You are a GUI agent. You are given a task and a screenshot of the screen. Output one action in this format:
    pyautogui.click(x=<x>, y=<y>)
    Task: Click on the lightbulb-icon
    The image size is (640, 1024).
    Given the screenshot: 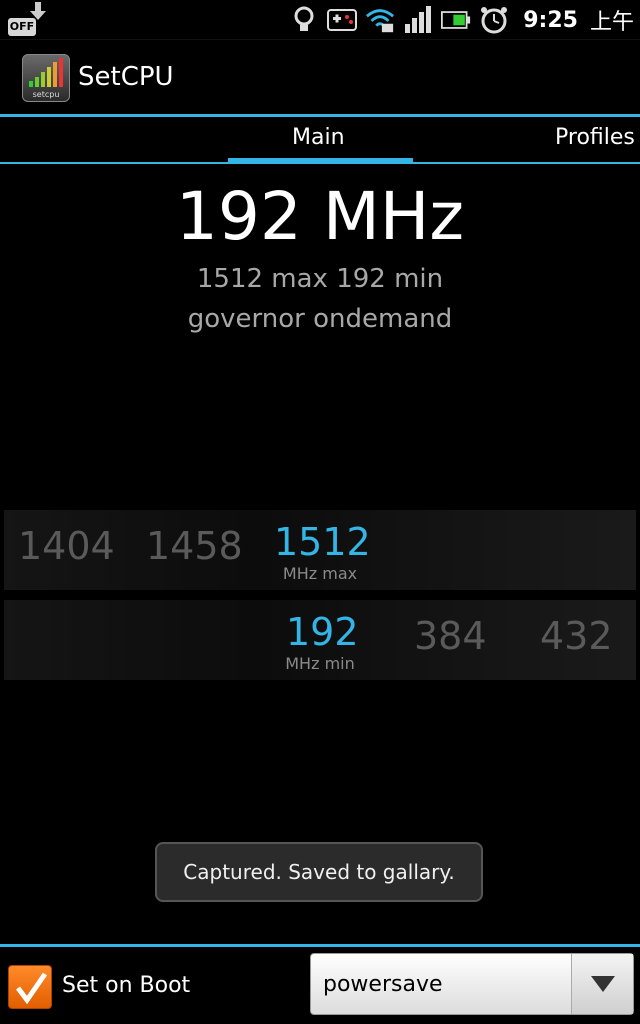 What is the action you would take?
    pyautogui.click(x=304, y=20)
    